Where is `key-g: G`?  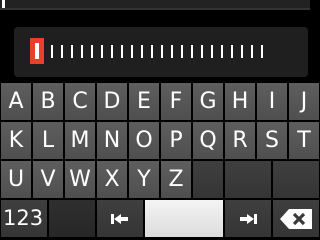 key-g: G is located at coordinates (208, 101).